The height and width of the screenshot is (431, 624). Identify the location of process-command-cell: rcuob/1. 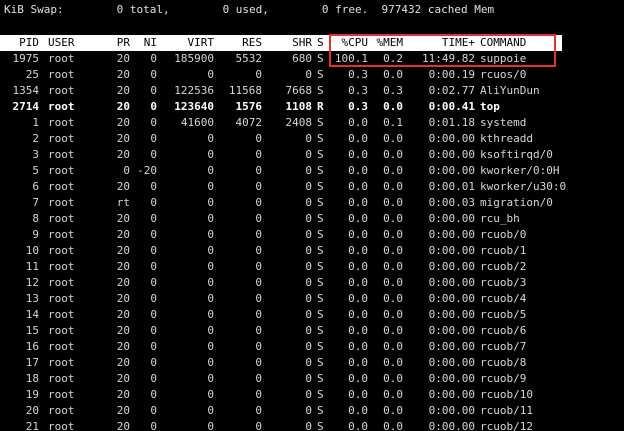
(503, 250).